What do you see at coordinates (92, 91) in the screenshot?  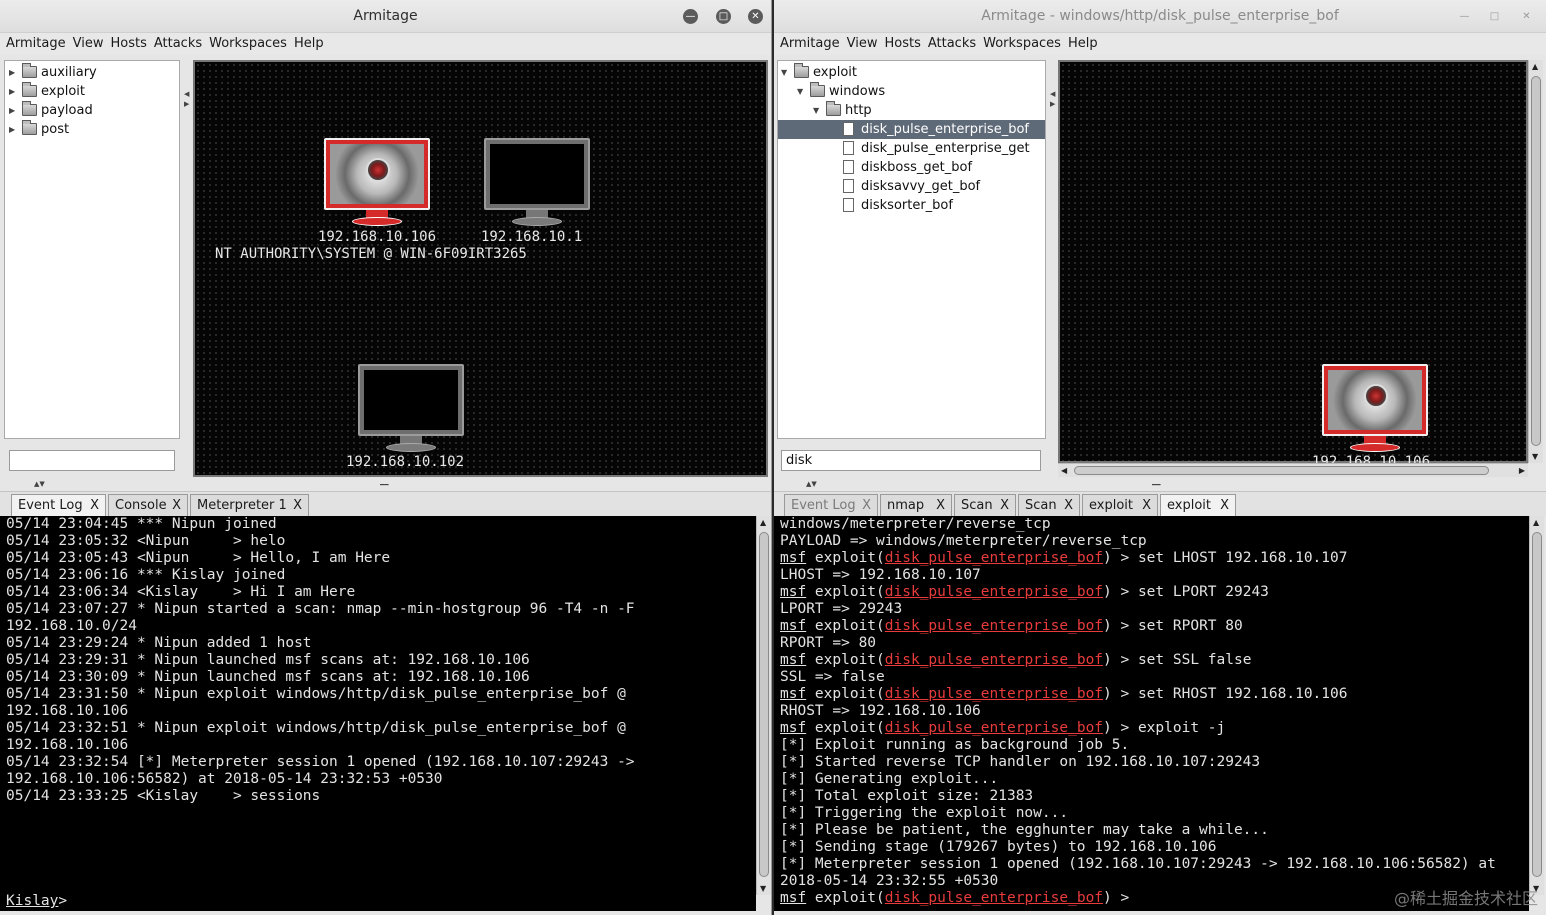 I see `tree-item-exploit: ▶ exploit` at bounding box center [92, 91].